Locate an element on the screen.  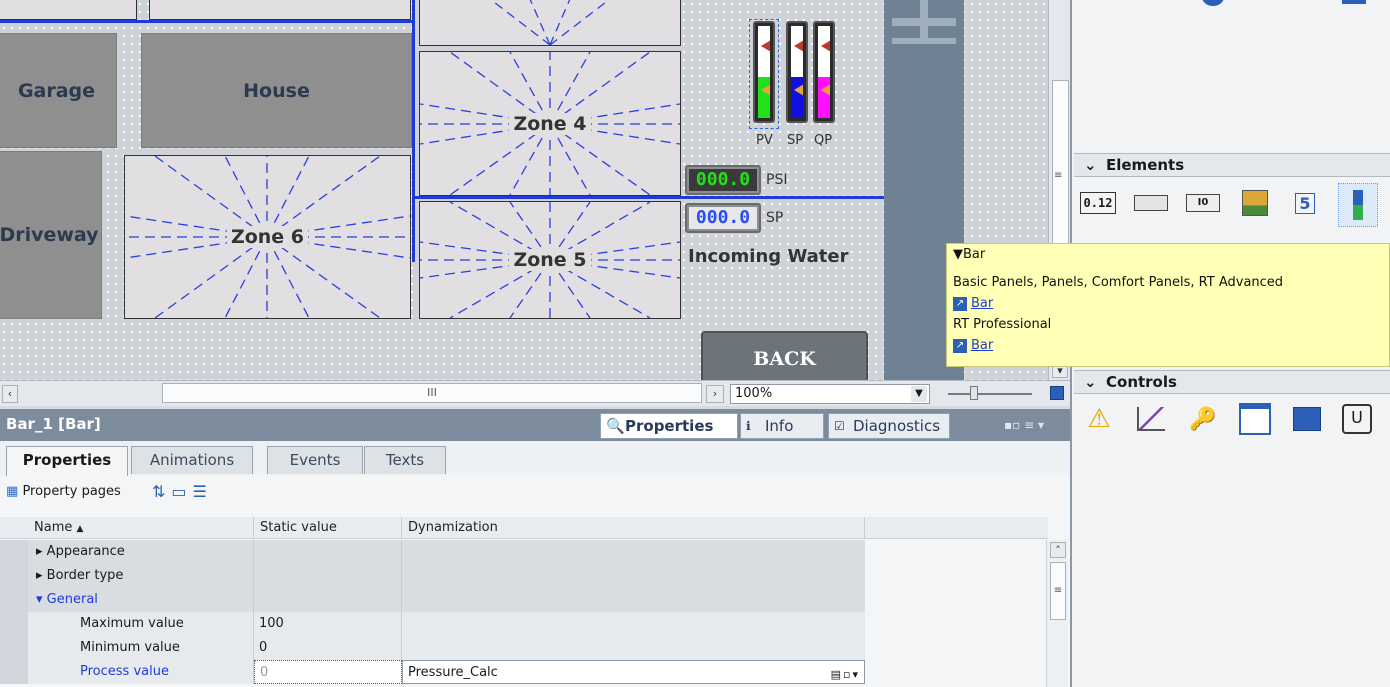
tab-properties: 🔍 Properties is located at coordinates (669, 426).